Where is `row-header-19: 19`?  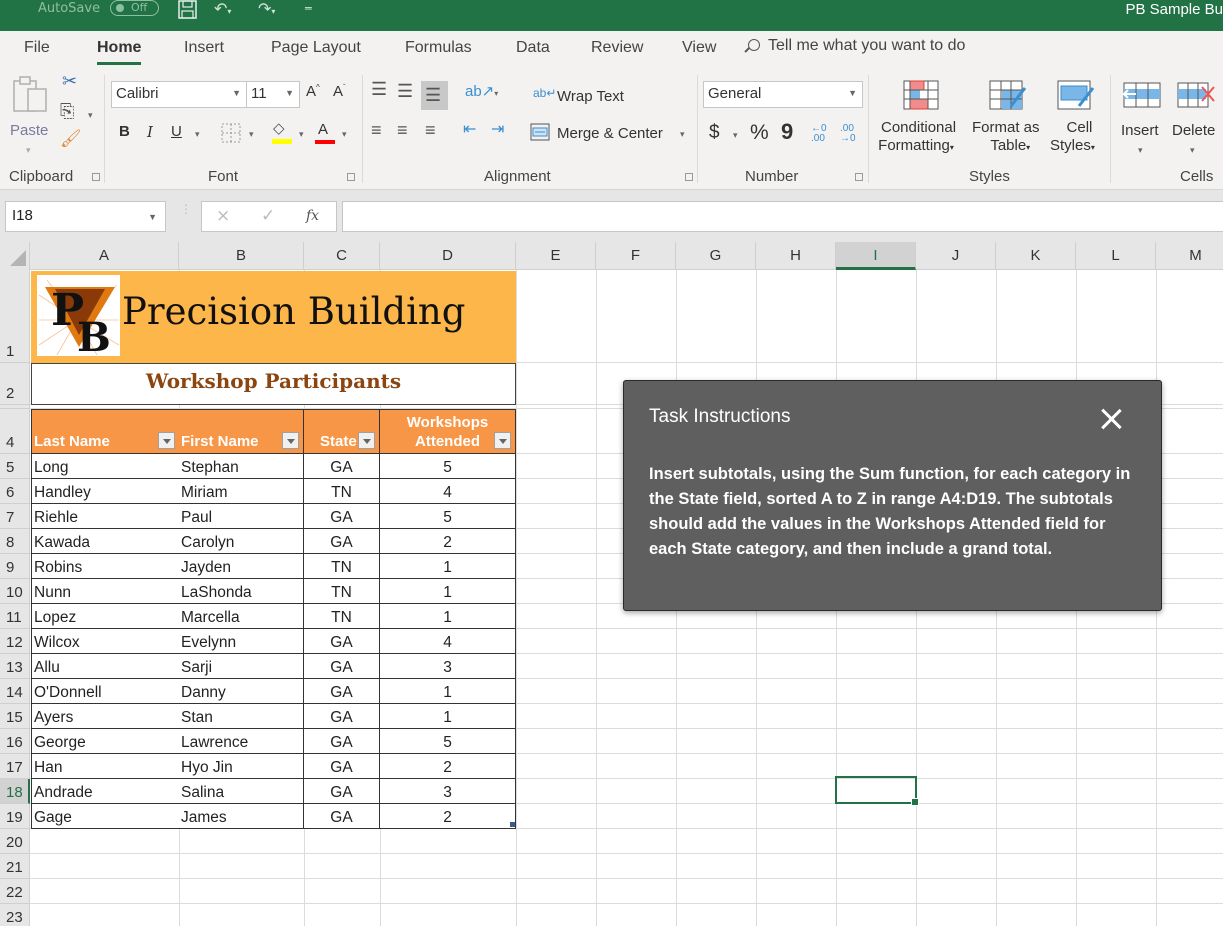 row-header-19: 19 is located at coordinates (15, 816).